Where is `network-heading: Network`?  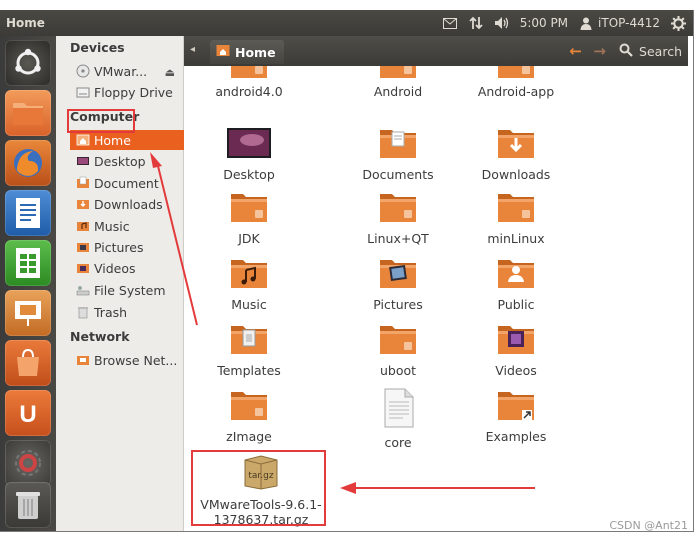 network-heading: Network is located at coordinates (100, 336).